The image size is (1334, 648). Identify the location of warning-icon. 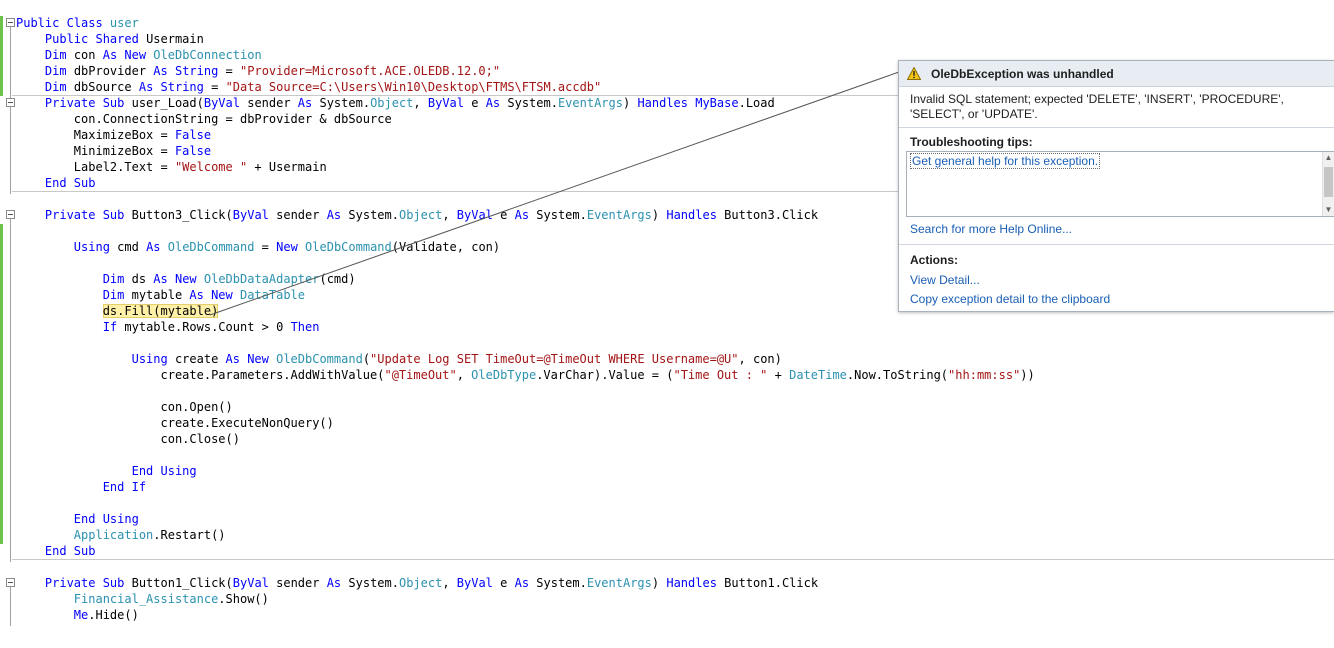
(914, 73).